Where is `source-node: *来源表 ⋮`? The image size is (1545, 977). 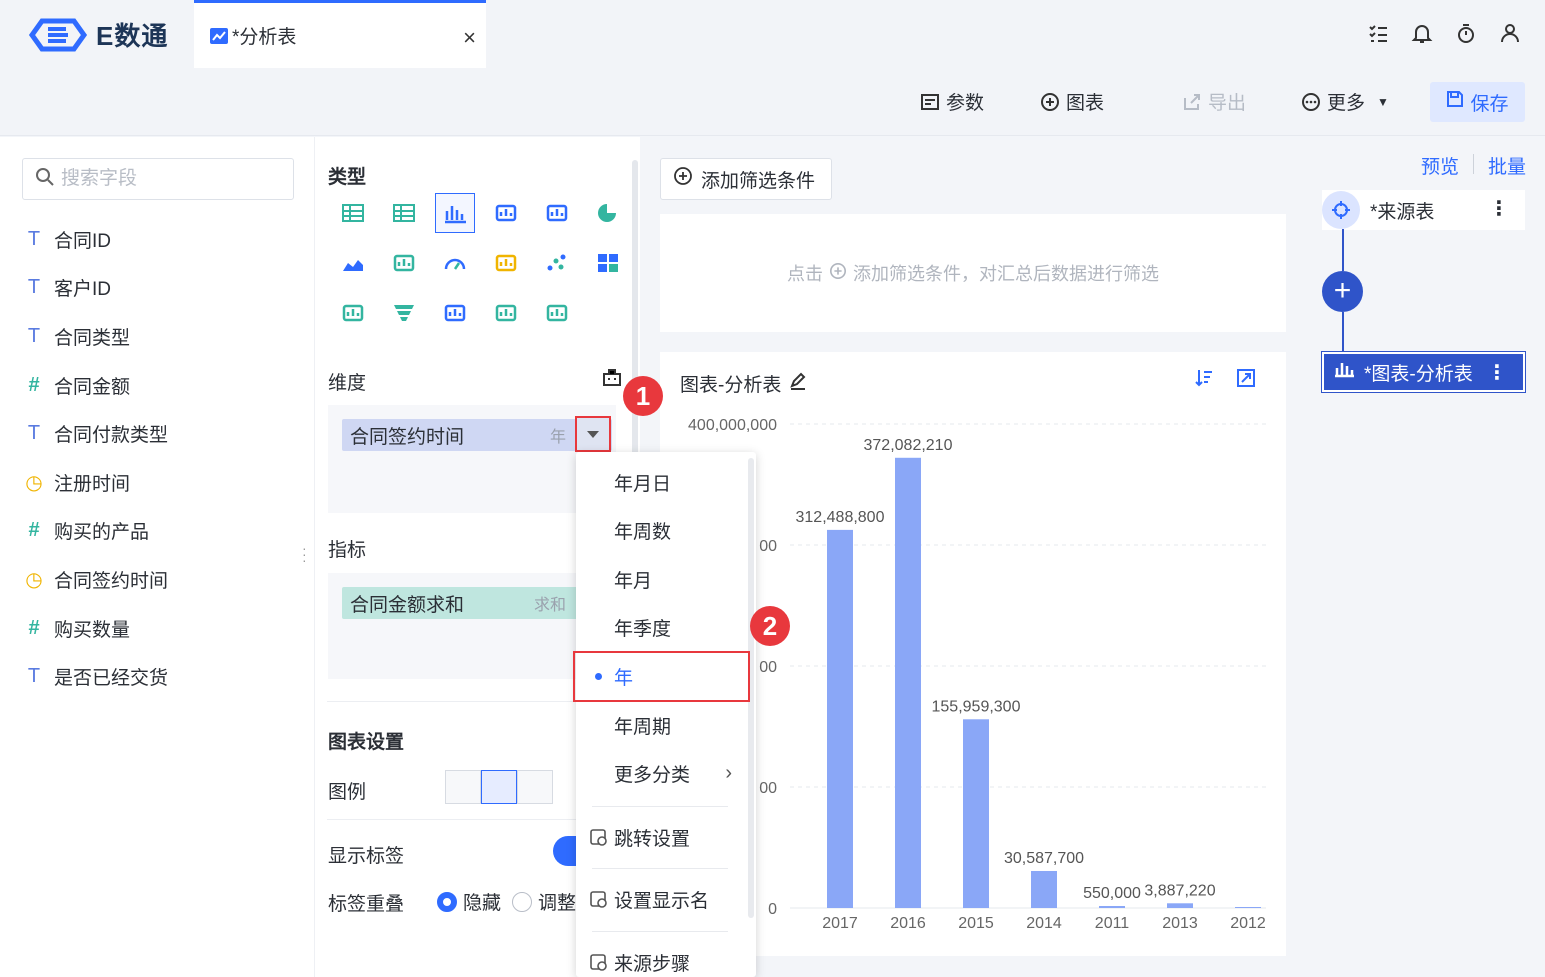
source-node: *来源表 ⋮ is located at coordinates (1423, 210).